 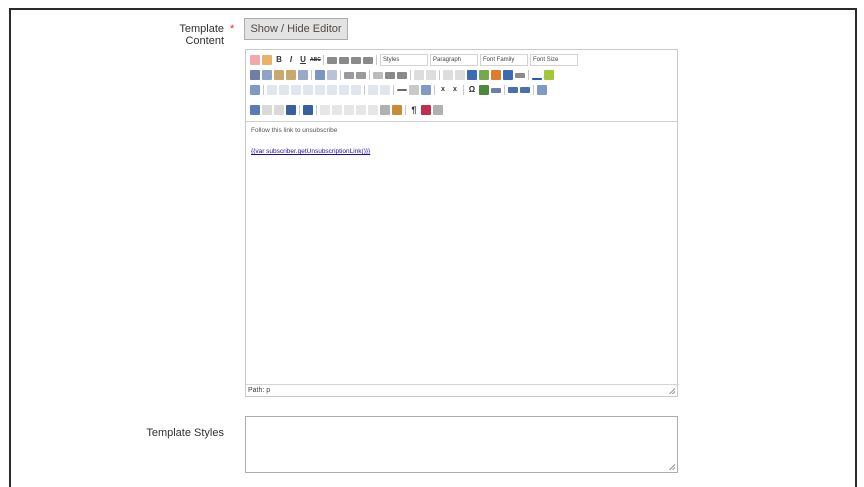 What do you see at coordinates (448, 75) in the screenshot?
I see `link-icon` at bounding box center [448, 75].